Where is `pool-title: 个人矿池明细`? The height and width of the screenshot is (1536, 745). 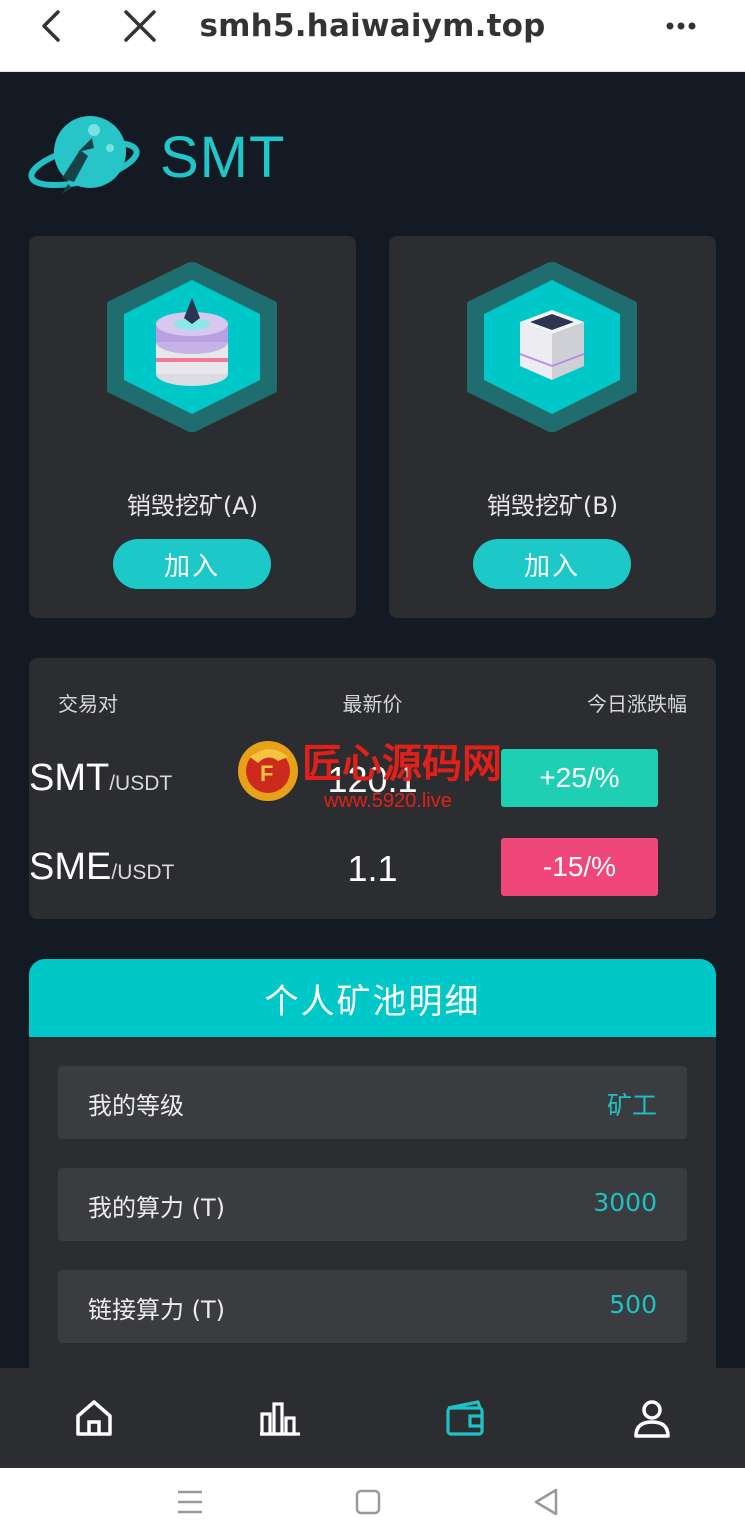 pool-title: 个人矿池明细 is located at coordinates (372, 998).